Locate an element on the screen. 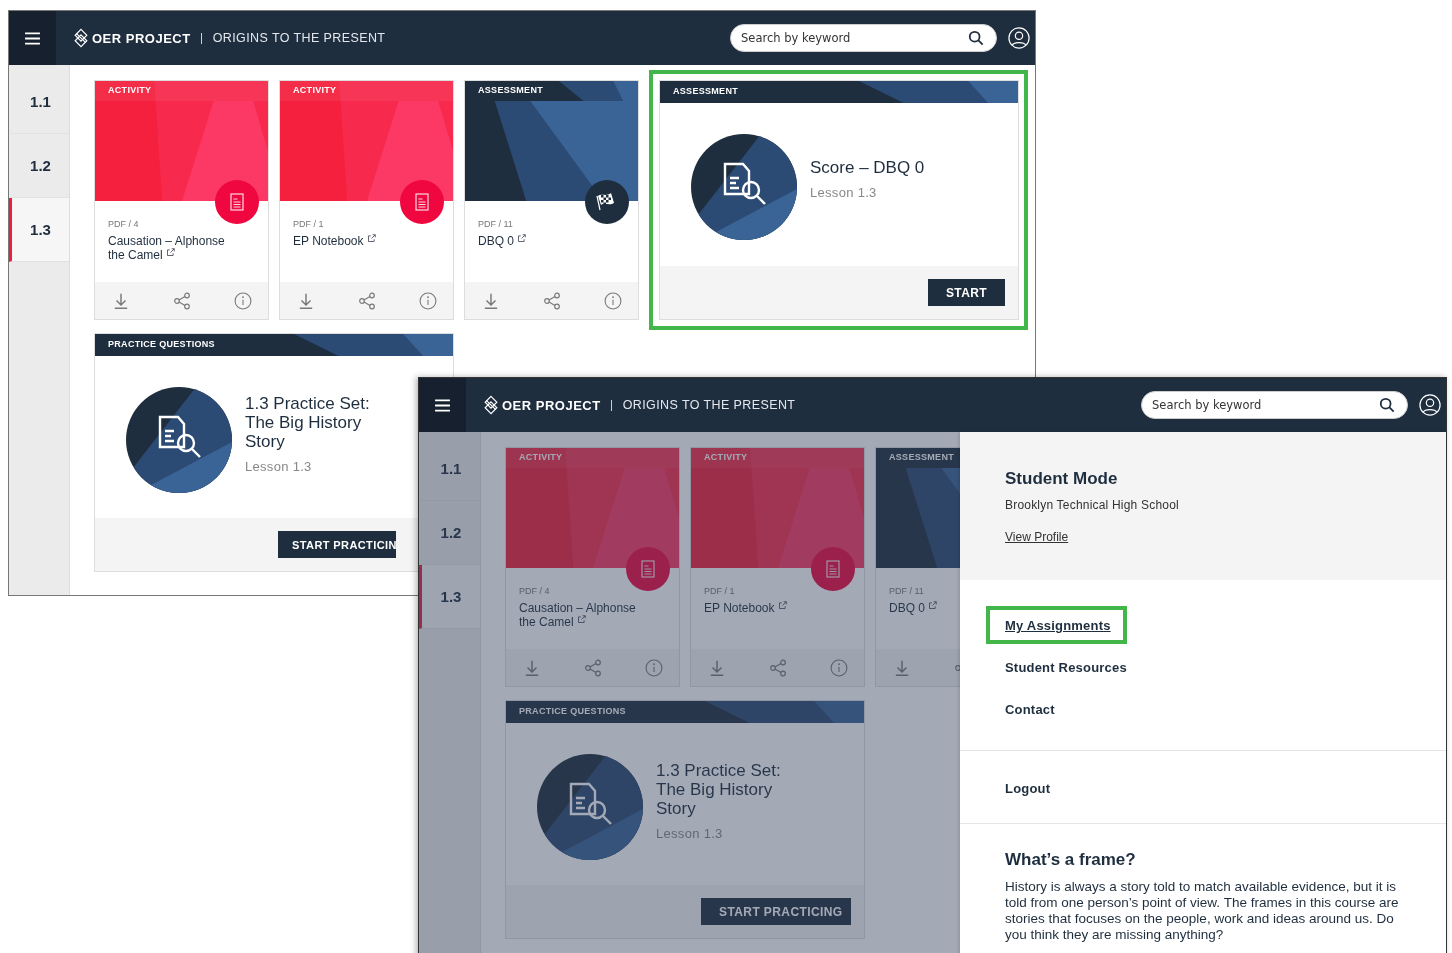 This screenshot has width=1452, height=953. school-name: Brooklyn Technical High School is located at coordinates (1092, 505).